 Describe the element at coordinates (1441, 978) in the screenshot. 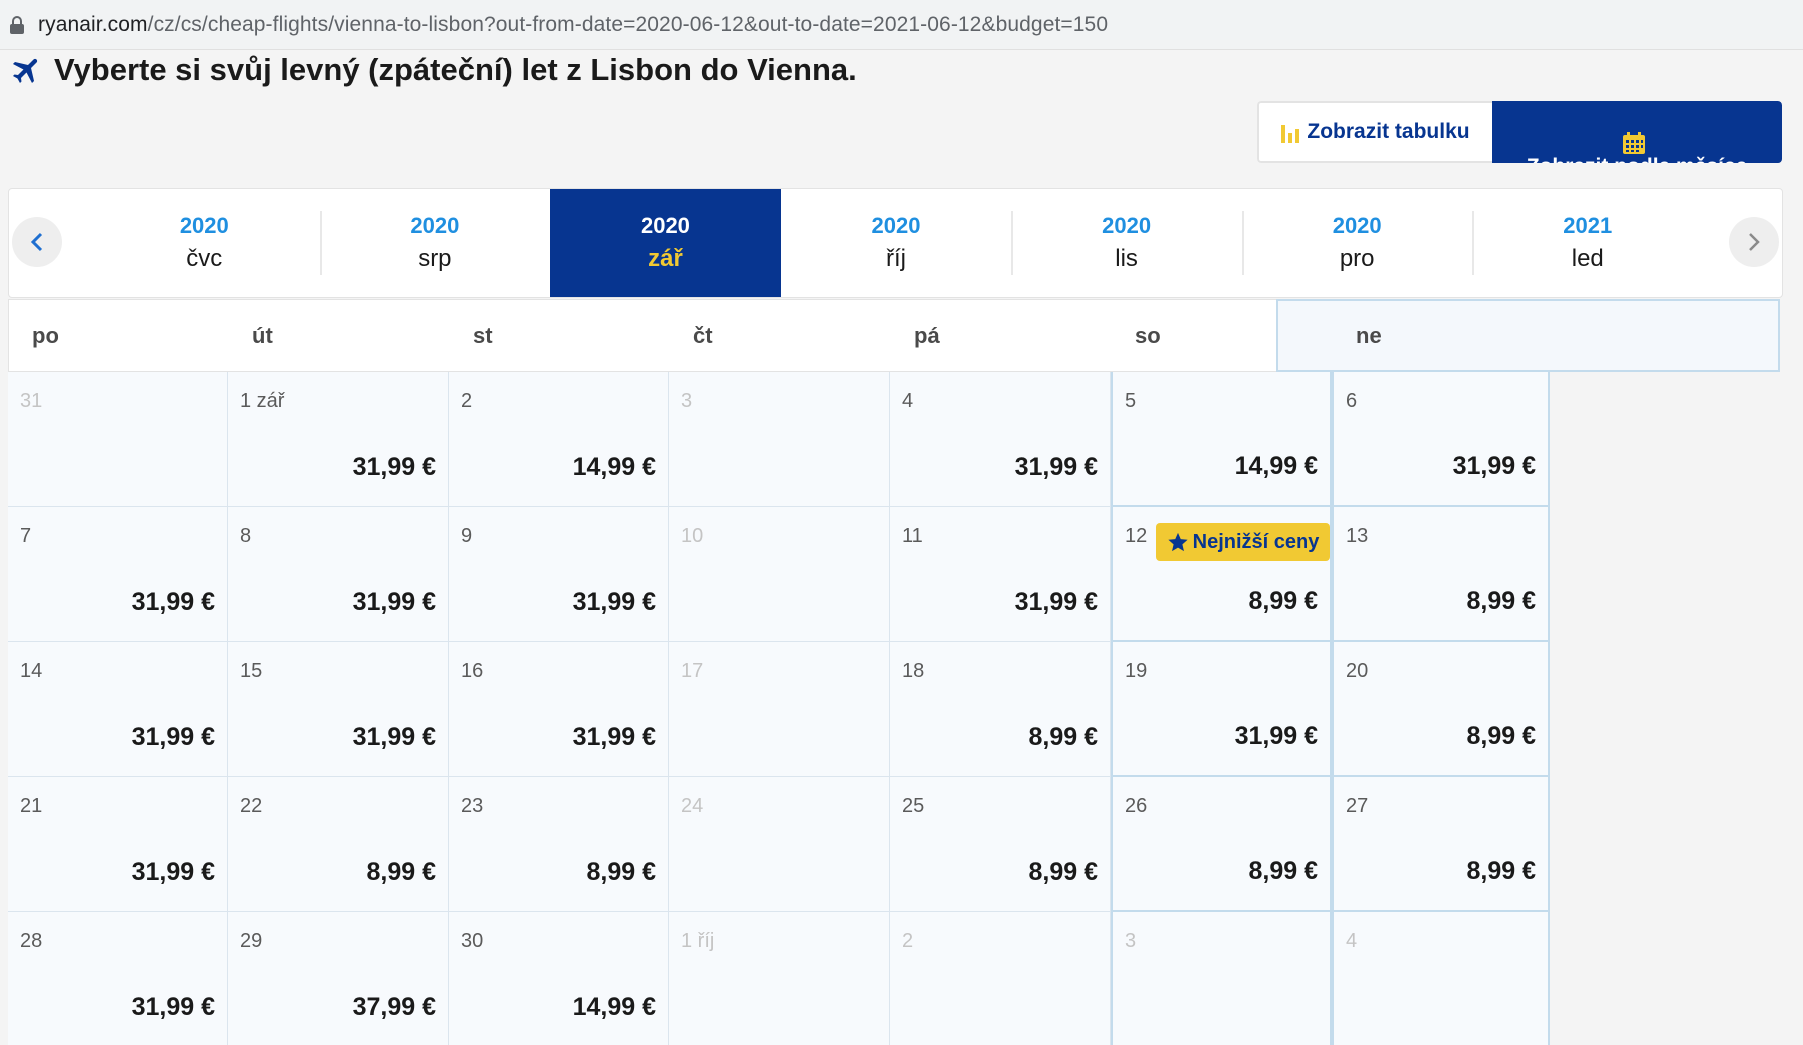

I see `calendar-day: 4` at that location.